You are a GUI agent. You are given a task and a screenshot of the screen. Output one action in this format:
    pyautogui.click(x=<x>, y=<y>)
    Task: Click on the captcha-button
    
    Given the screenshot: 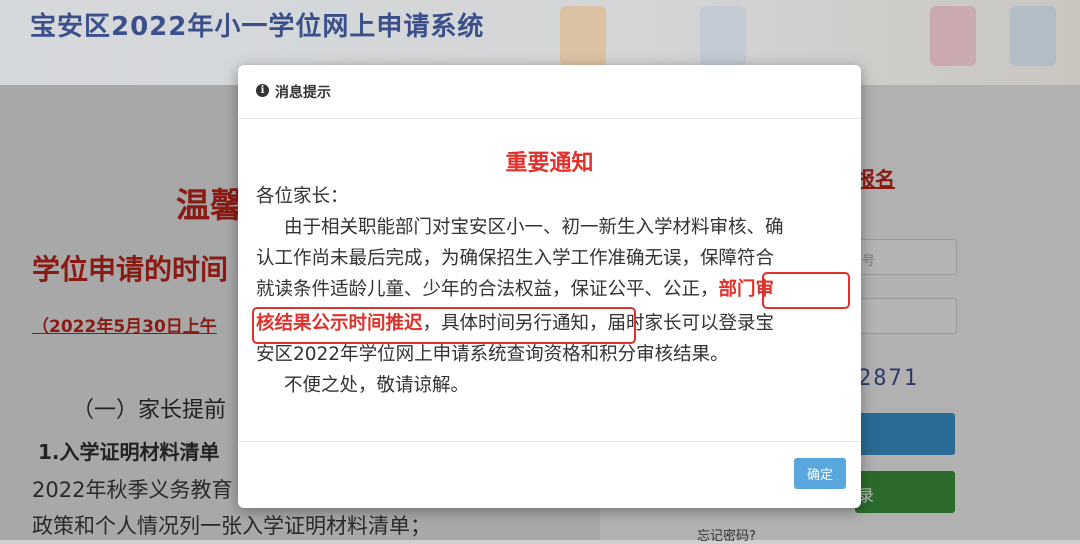 What is the action you would take?
    pyautogui.click(x=905, y=434)
    